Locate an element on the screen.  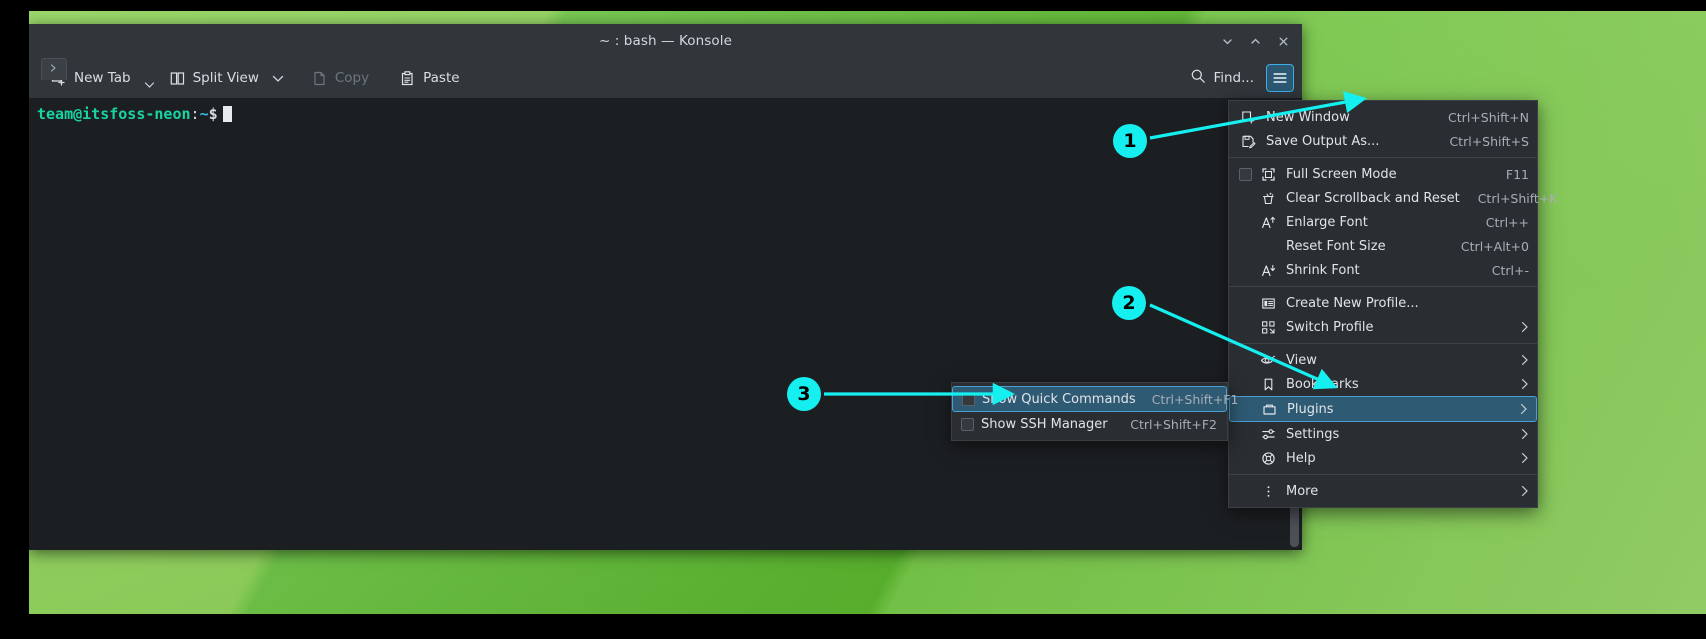
menu-label: Help is located at coordinates (1301, 458).